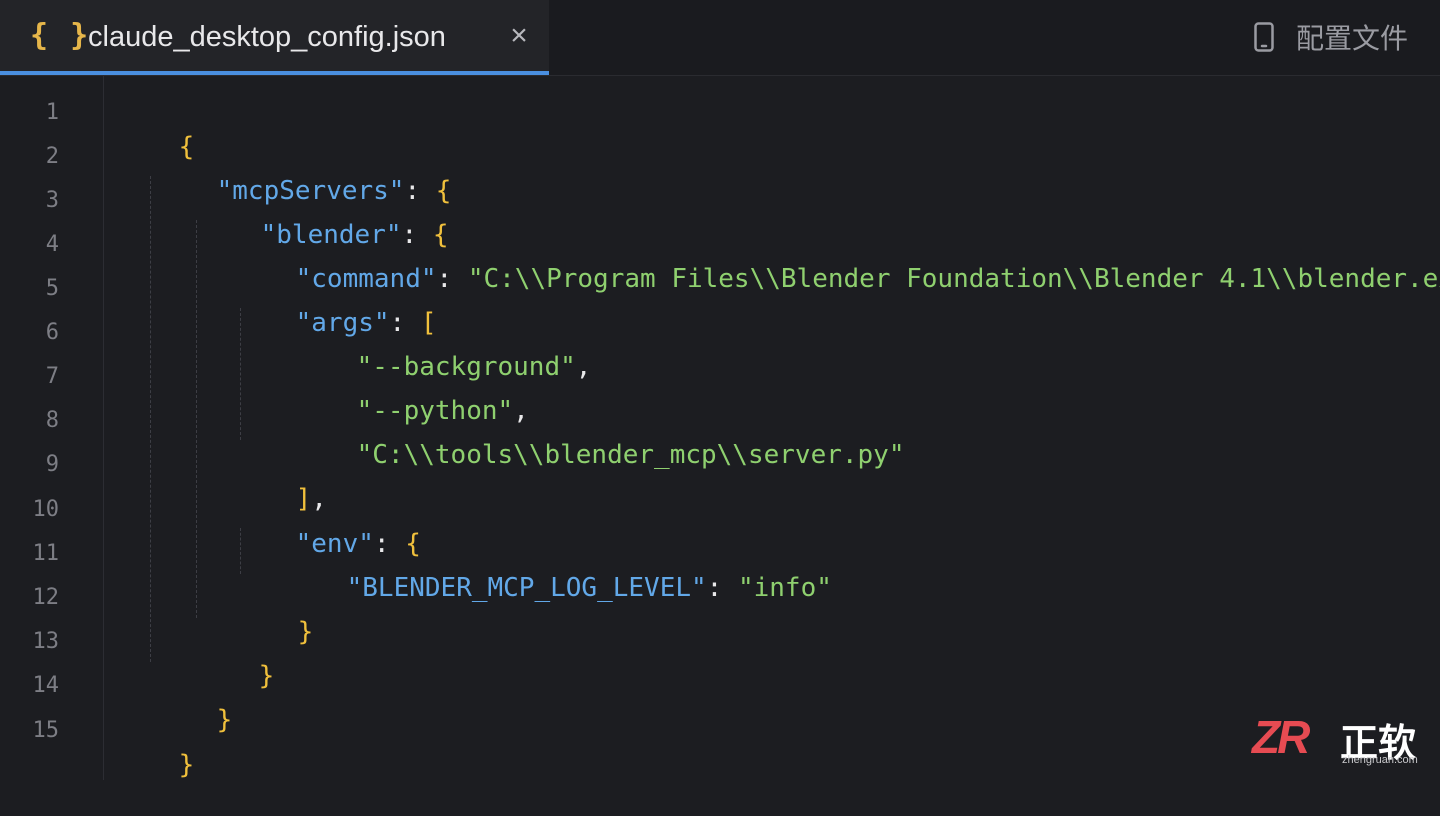  What do you see at coordinates (1264, 37) in the screenshot?
I see `phone-icon` at bounding box center [1264, 37].